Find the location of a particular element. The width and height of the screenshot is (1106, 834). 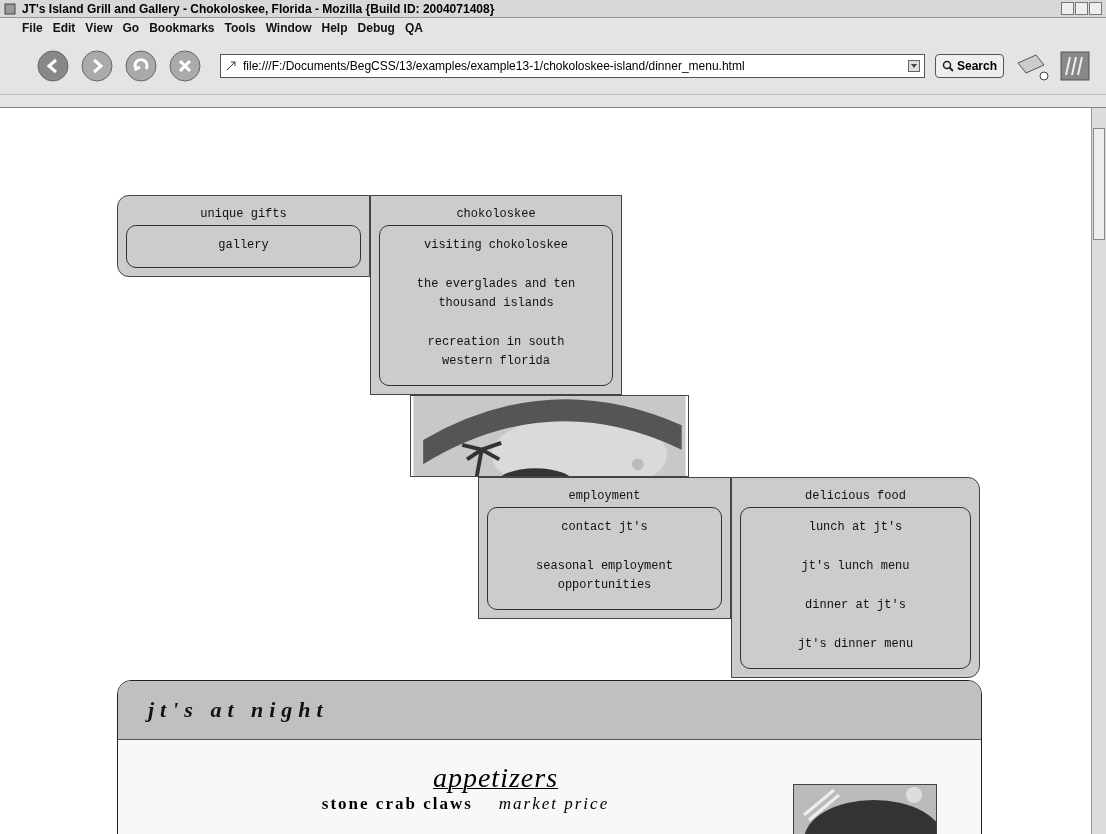

page-icon is located at coordinates (231, 66).